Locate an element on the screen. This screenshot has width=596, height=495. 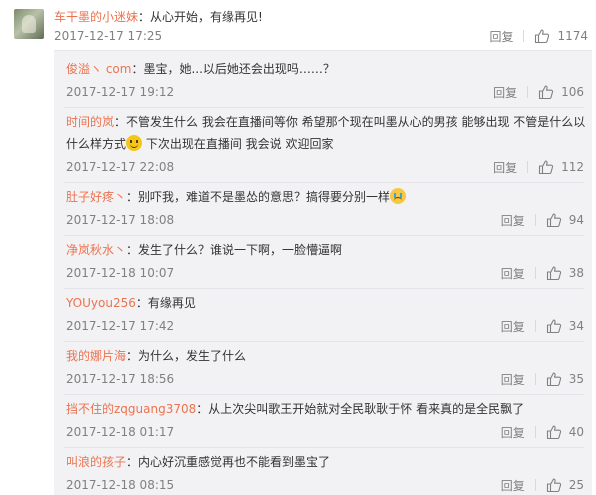
reply-item: YOUyou256：有缘再见 2017-12-17 17:42 回复 34 is located at coordinates (323, 315).